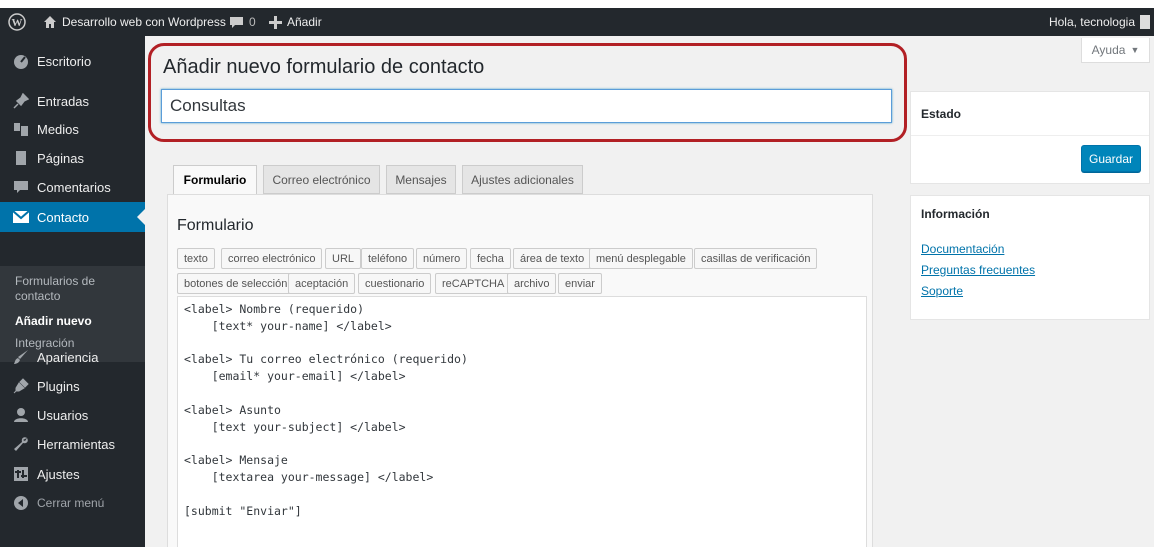 The image size is (1154, 547). I want to click on tag-button-submit: enviar, so click(580, 283).